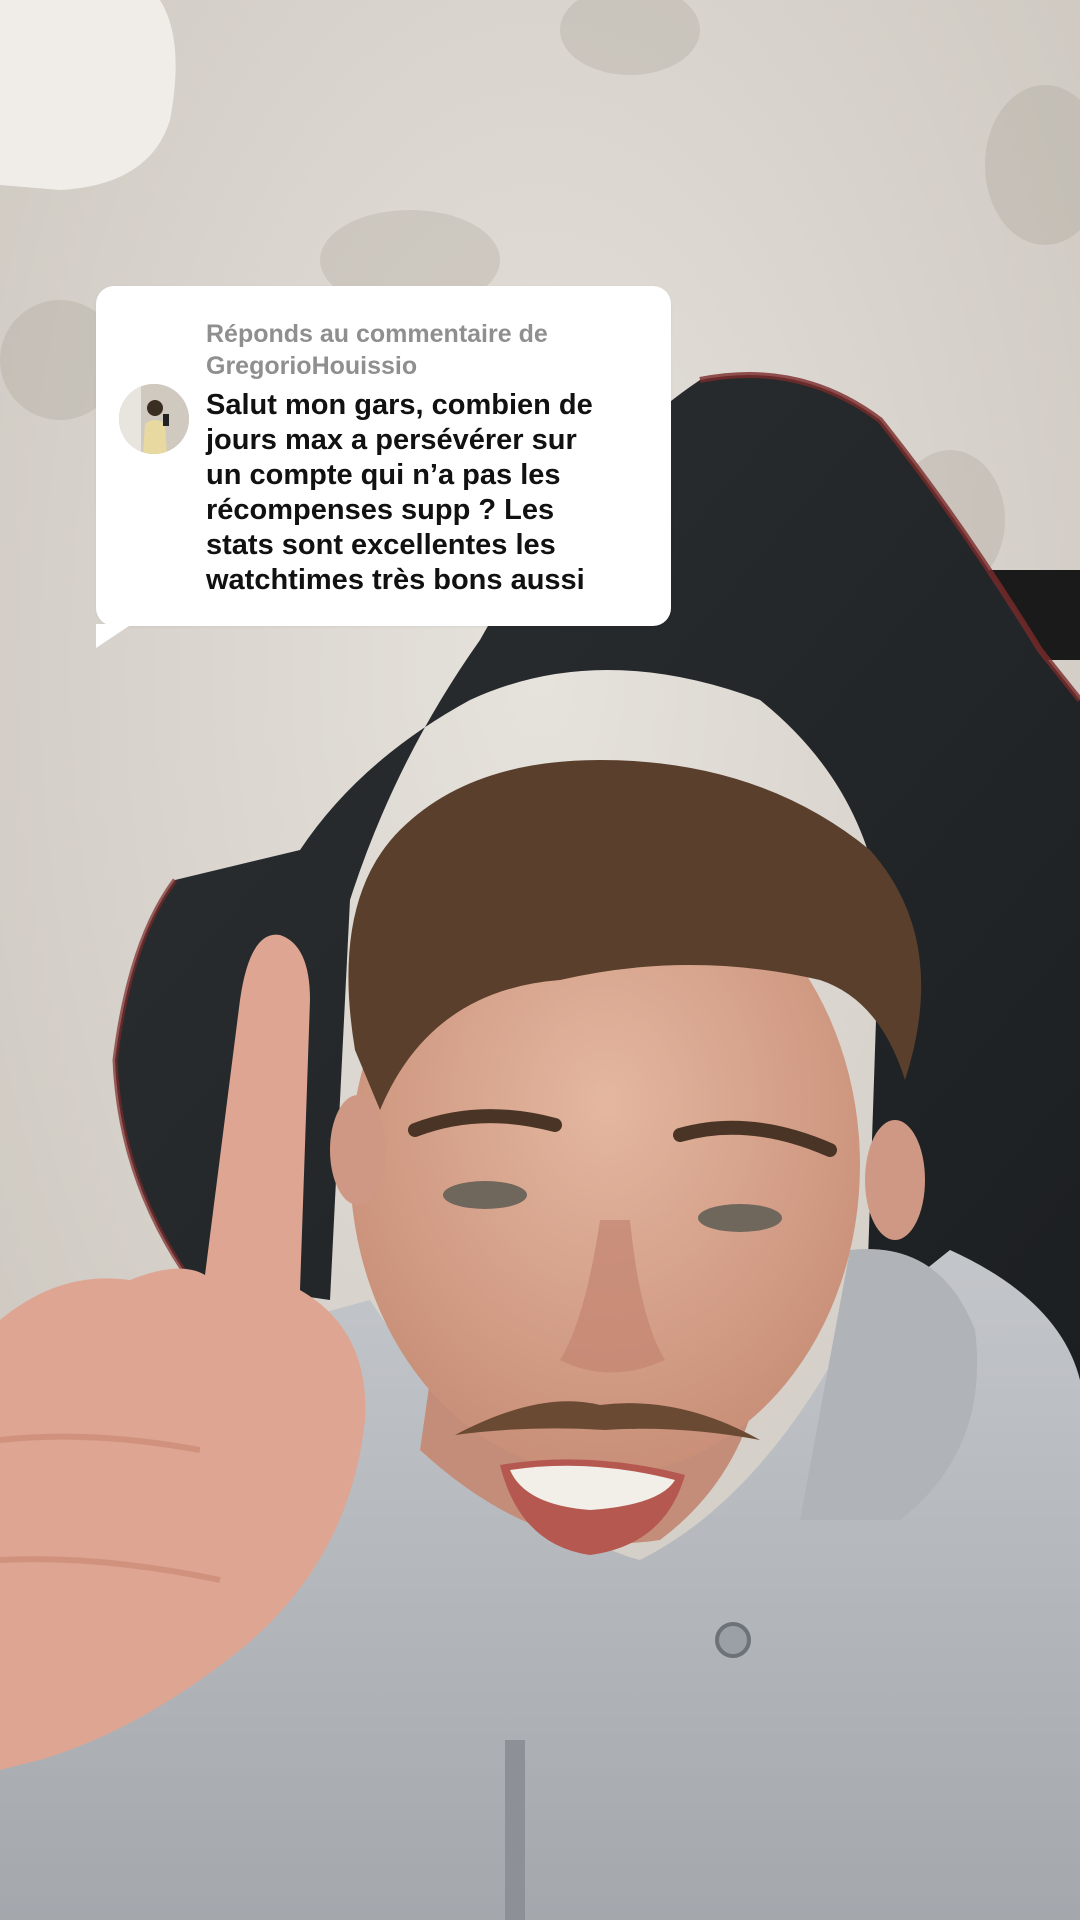  I want to click on left-eye, so click(485, 1195).